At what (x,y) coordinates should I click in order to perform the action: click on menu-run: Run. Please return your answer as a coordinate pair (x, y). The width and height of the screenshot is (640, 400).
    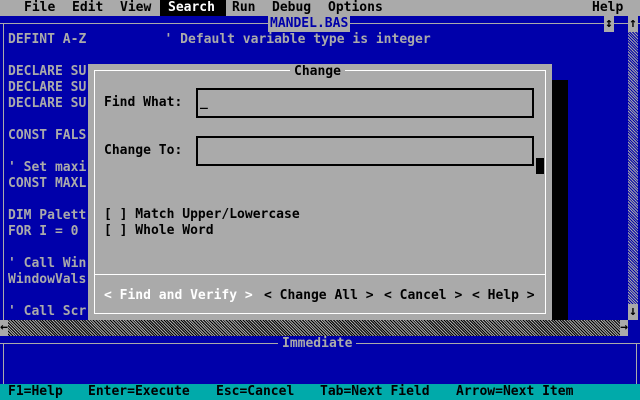
    Looking at the image, I should click on (243, 8).